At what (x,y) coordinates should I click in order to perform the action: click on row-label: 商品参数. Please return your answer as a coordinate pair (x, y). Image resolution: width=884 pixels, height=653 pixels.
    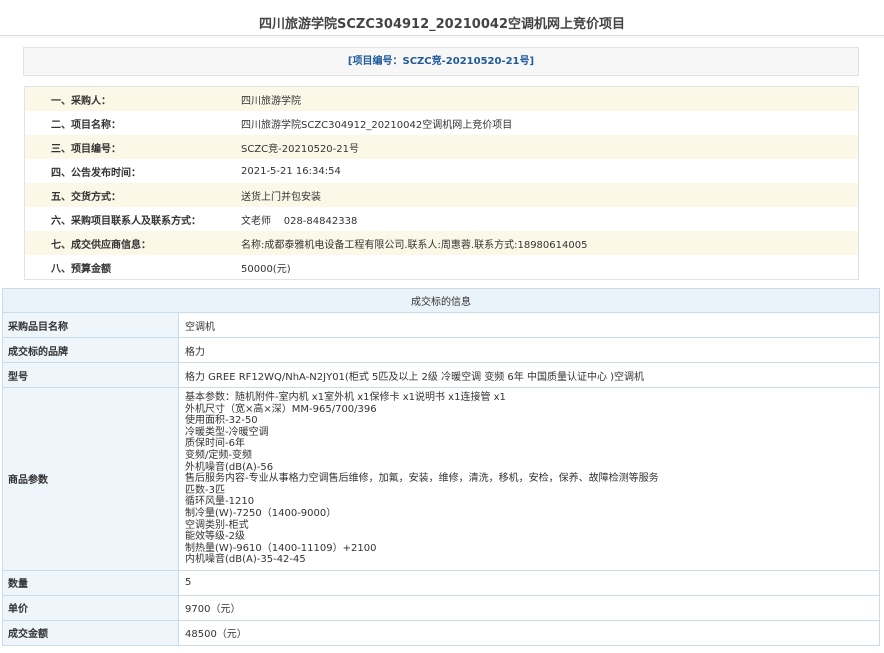
    Looking at the image, I should click on (90, 479).